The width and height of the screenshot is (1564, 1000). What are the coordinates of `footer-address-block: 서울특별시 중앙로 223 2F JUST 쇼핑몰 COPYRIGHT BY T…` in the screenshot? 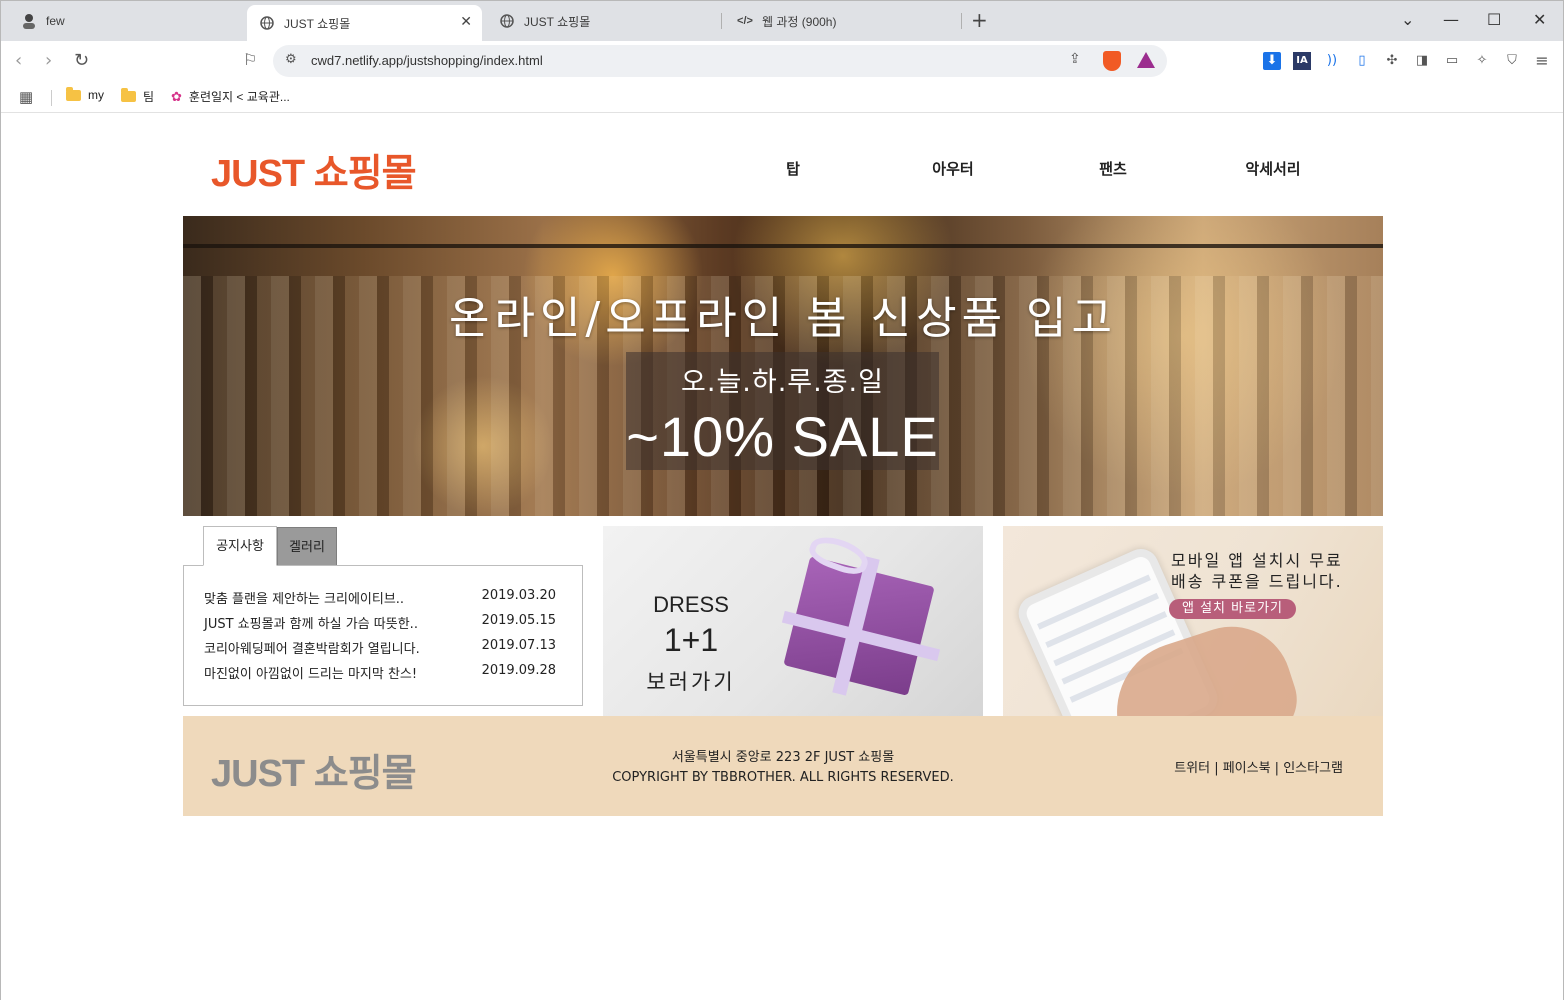 It's located at (783, 768).